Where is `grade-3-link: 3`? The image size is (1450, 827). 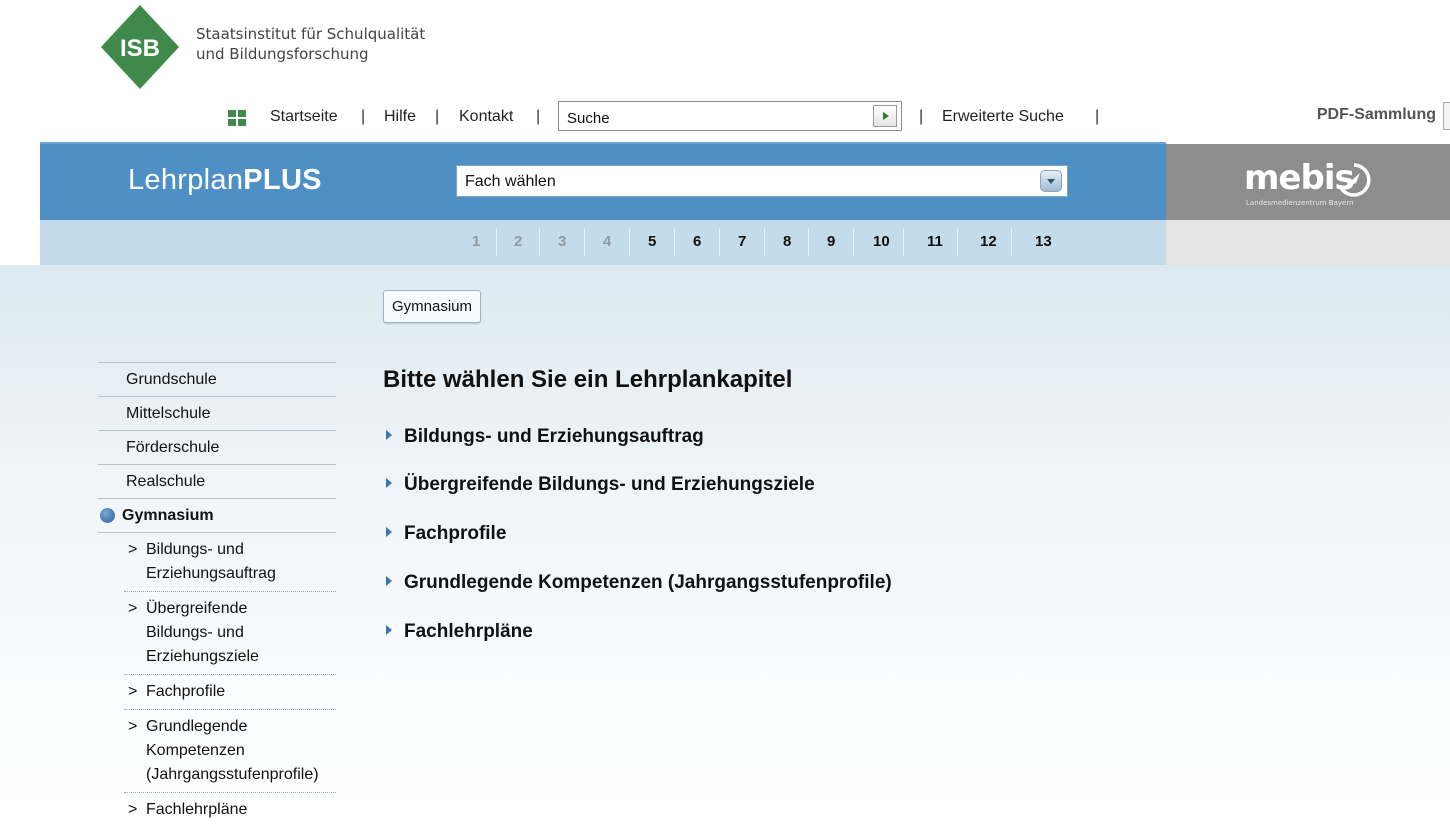
grade-3-link: 3 is located at coordinates (562, 241).